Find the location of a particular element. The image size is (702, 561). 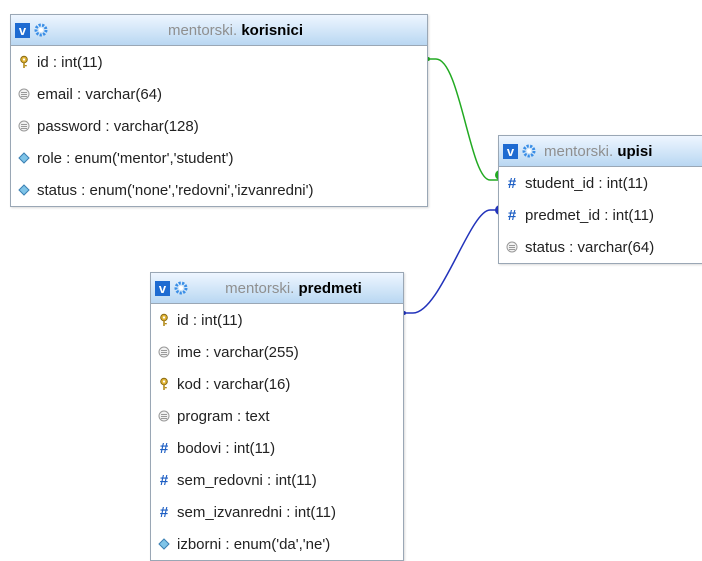

column-label: ime : varchar(255) is located at coordinates (238, 352).